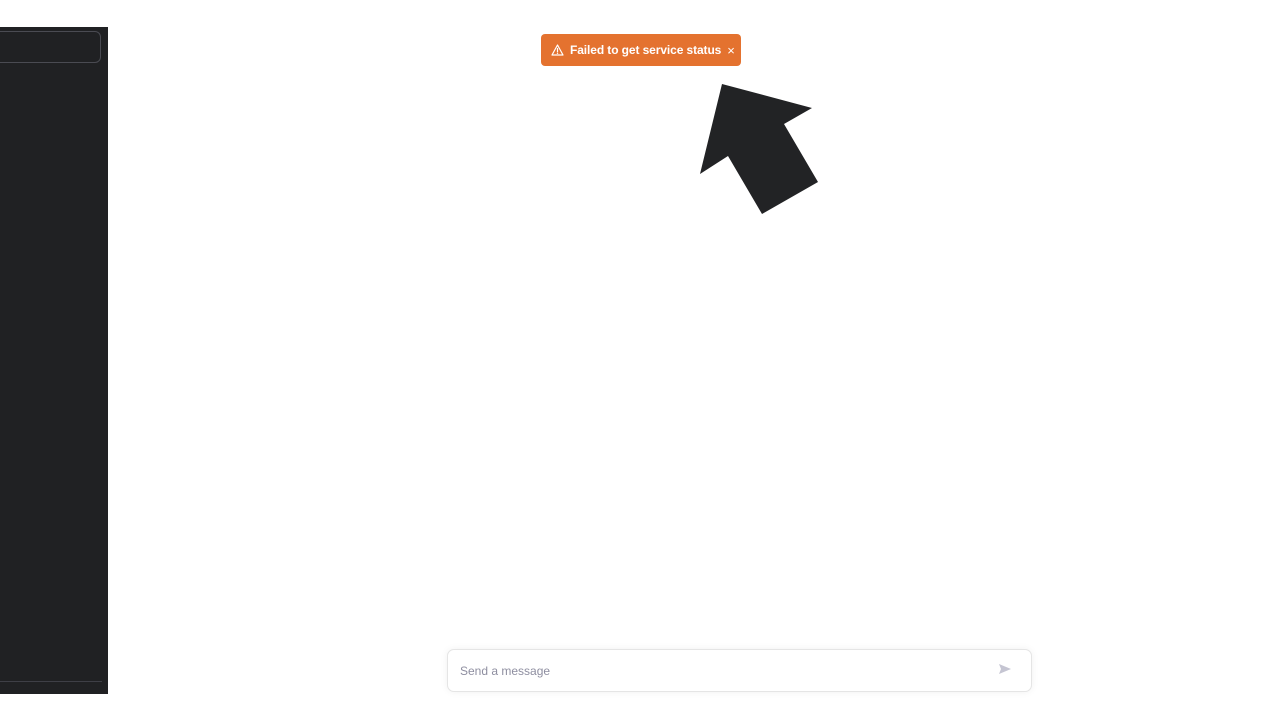 The width and height of the screenshot is (1280, 720). What do you see at coordinates (54, 360) in the screenshot?
I see `sidebar` at bounding box center [54, 360].